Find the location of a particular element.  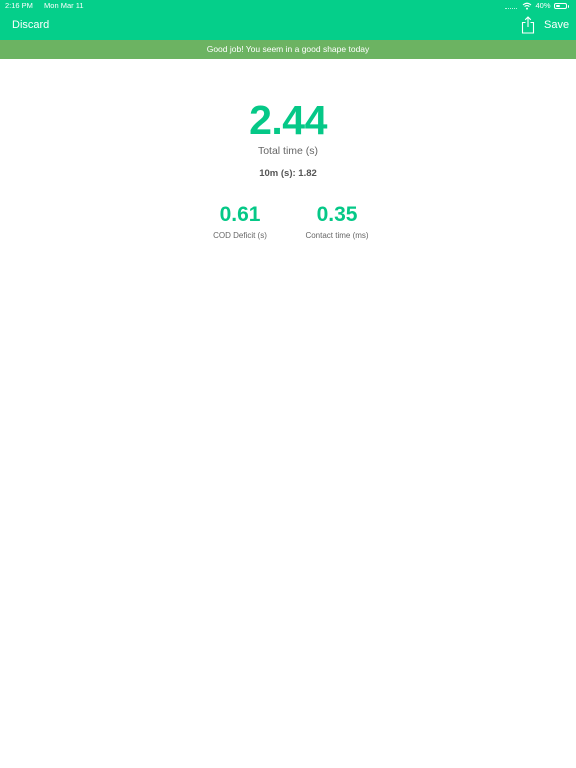

battery-fill is located at coordinates (557, 6).